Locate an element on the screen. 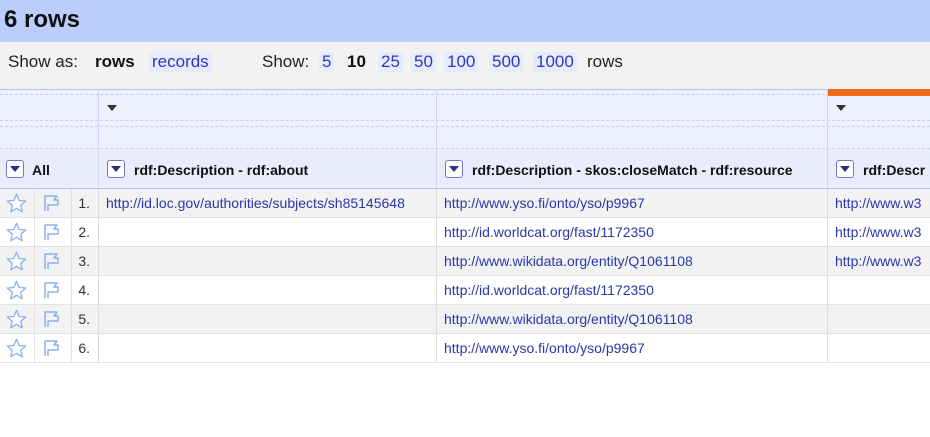 This screenshot has width=930, height=437. page-size-5: 5 is located at coordinates (327, 62).